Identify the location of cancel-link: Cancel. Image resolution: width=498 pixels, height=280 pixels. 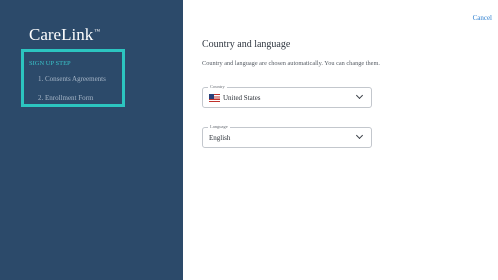
(482, 18).